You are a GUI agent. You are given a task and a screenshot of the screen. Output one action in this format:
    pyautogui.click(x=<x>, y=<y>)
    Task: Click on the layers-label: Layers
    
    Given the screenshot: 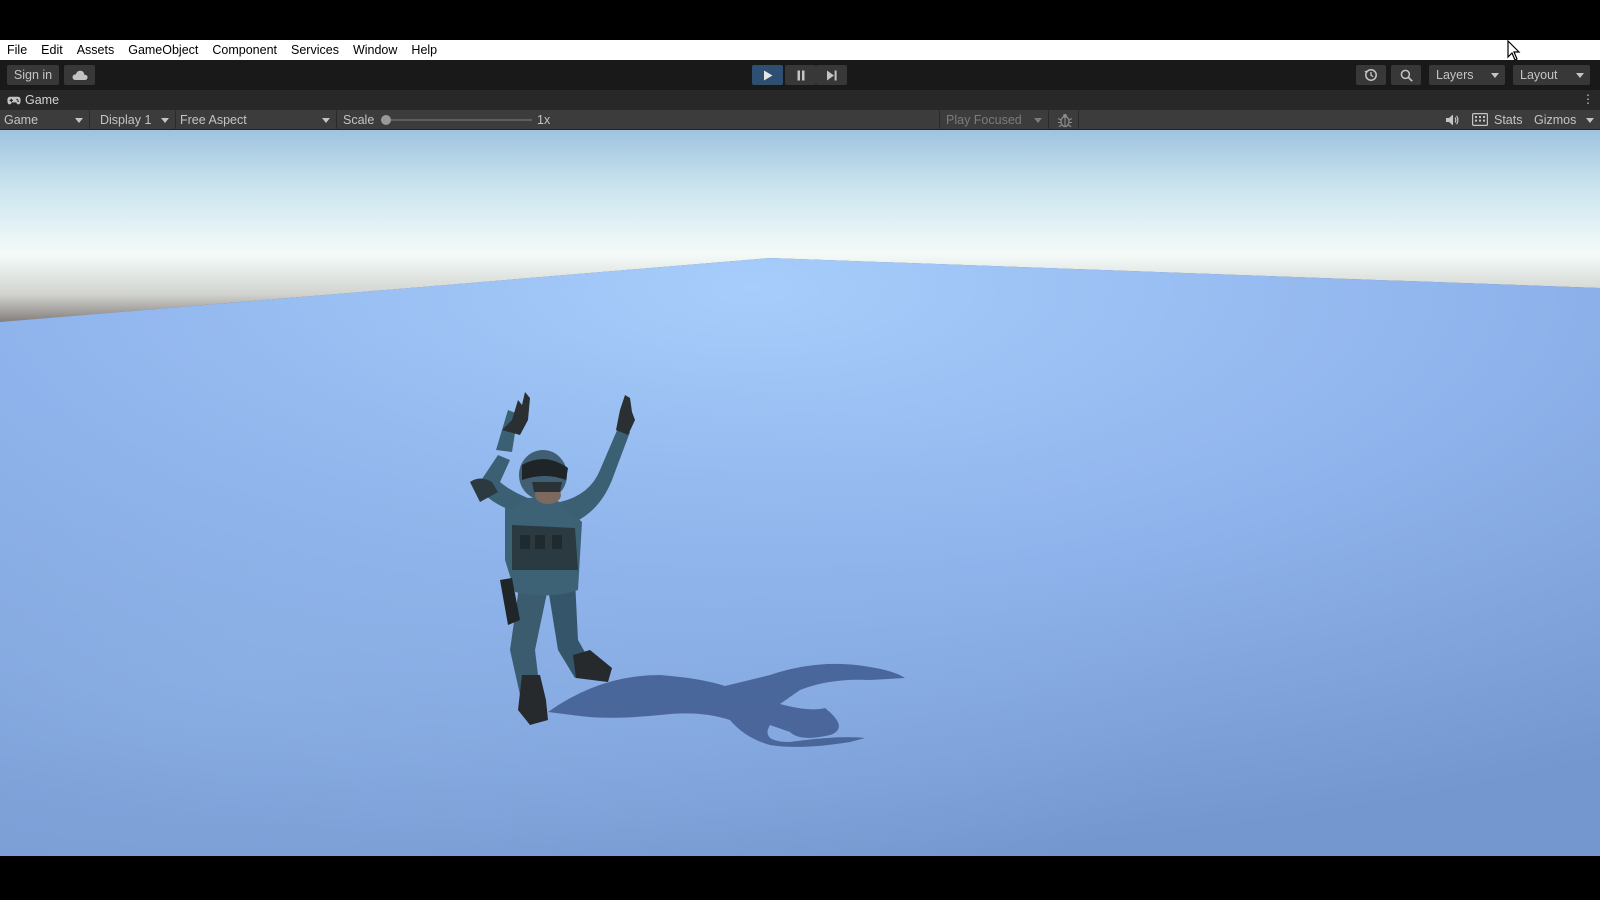 What is the action you would take?
    pyautogui.click(x=1455, y=75)
    